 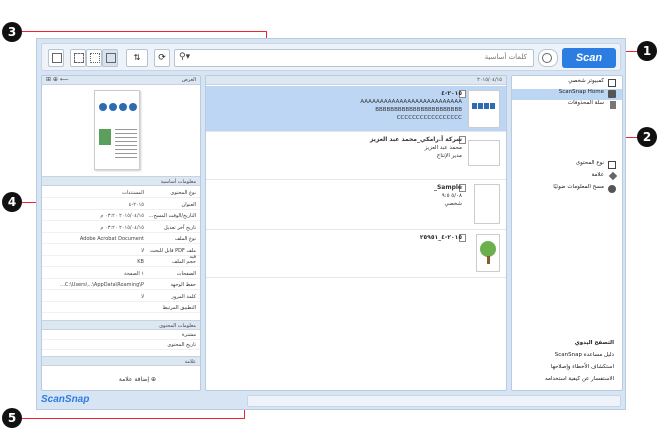 I want to click on document-thumbnail, so click(x=484, y=109).